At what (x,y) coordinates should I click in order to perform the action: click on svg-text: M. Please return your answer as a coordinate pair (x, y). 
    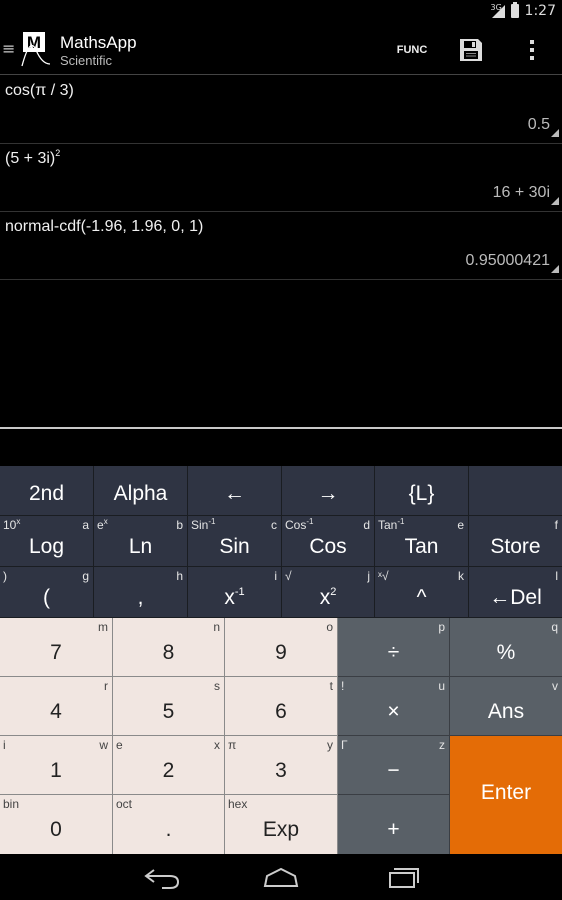
    Looking at the image, I should click on (34, 42).